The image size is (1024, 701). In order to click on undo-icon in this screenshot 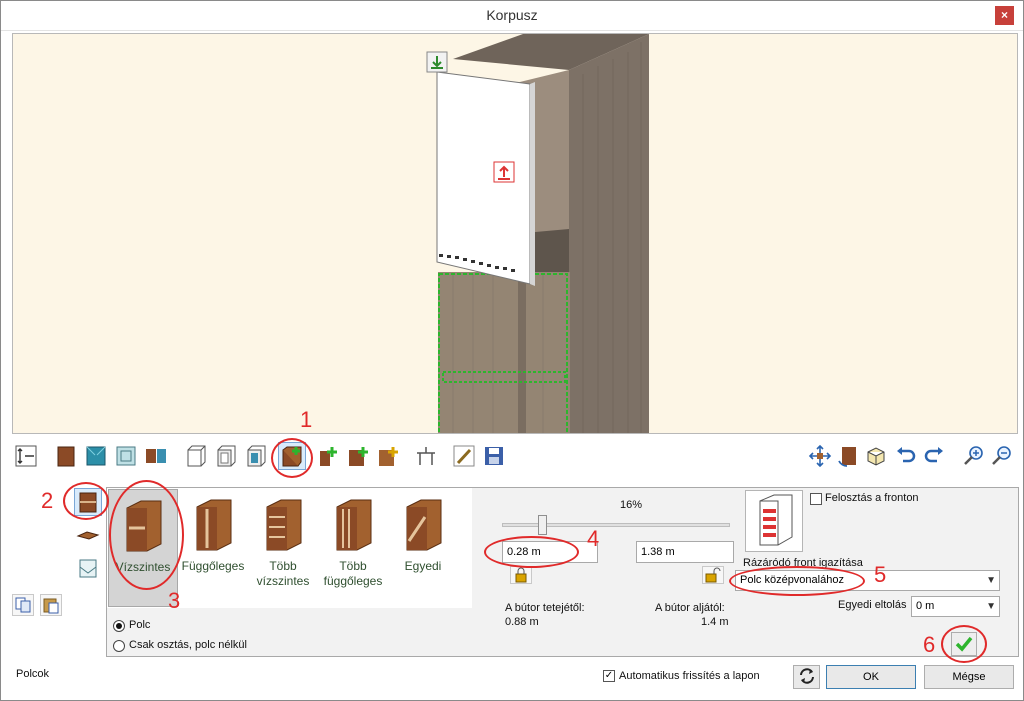, I will do `click(906, 455)`.